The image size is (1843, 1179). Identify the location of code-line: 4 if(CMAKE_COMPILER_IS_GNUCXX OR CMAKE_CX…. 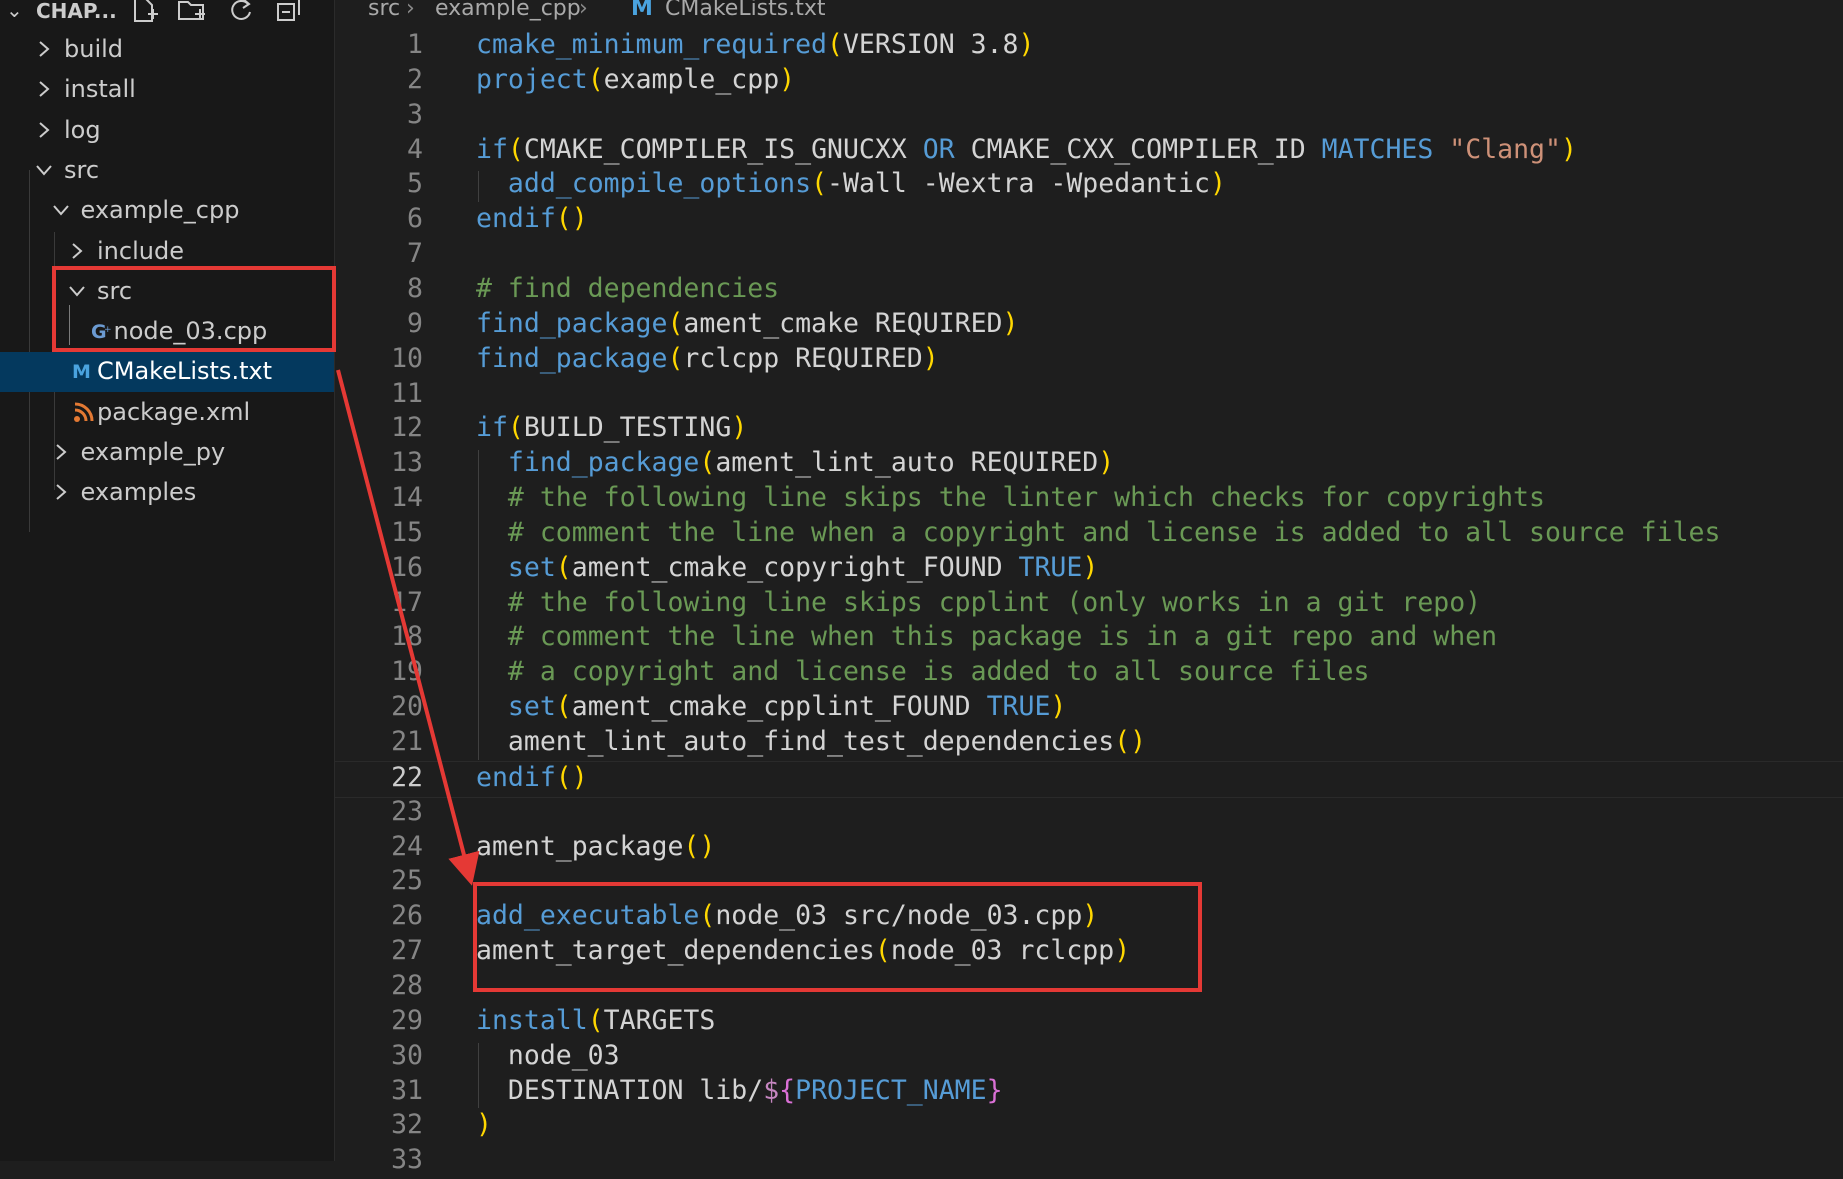
(1089, 151).